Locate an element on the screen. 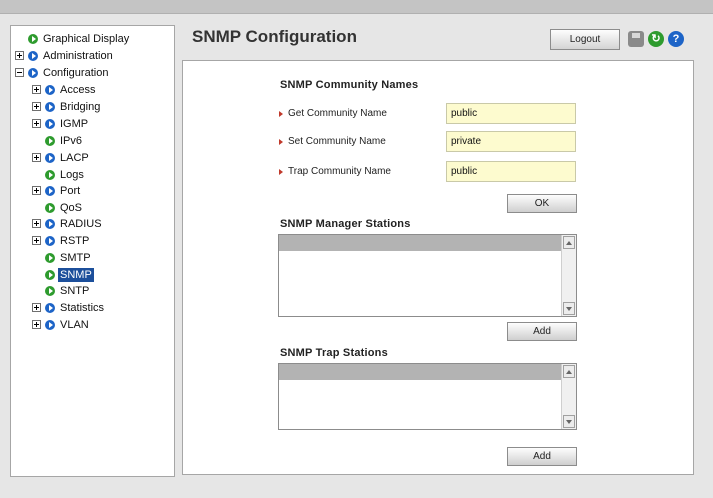  add-manager-button: Add is located at coordinates (542, 331).